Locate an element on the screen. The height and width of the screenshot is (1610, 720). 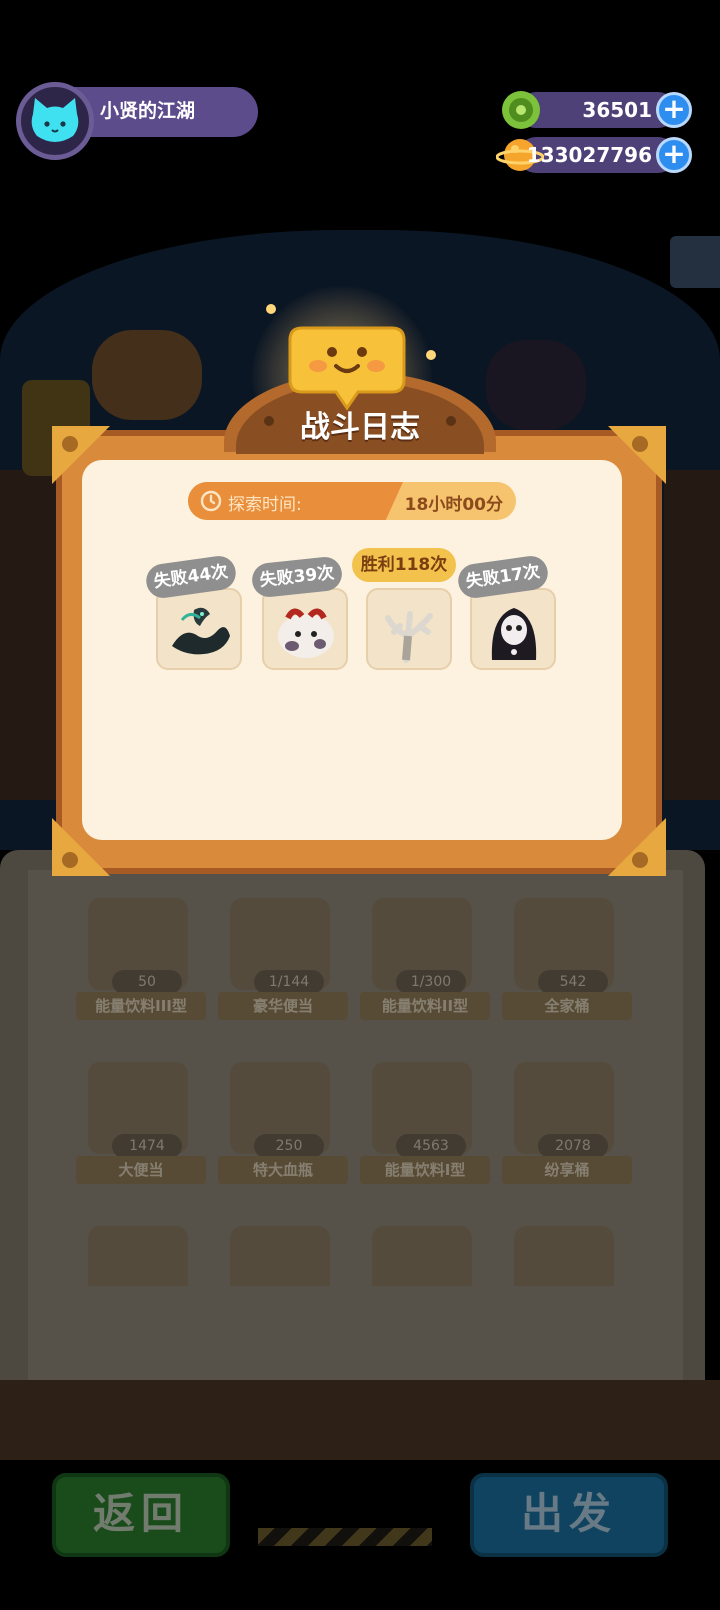
clock-icon is located at coordinates (211, 501).